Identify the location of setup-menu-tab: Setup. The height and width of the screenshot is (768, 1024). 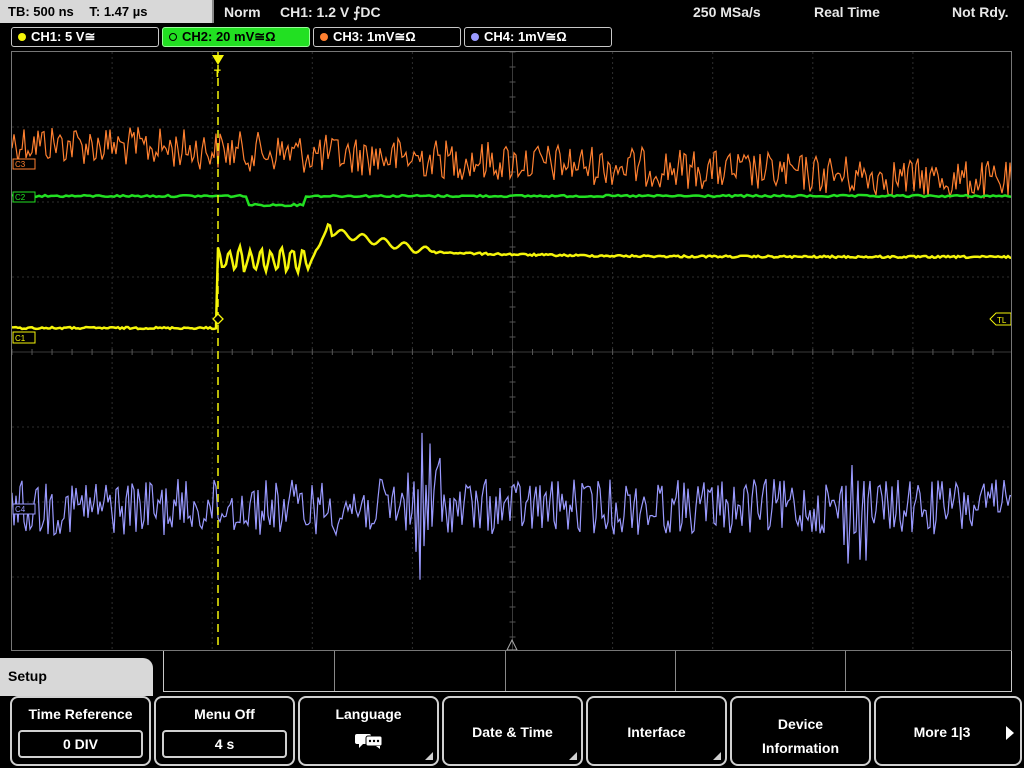
(76, 677).